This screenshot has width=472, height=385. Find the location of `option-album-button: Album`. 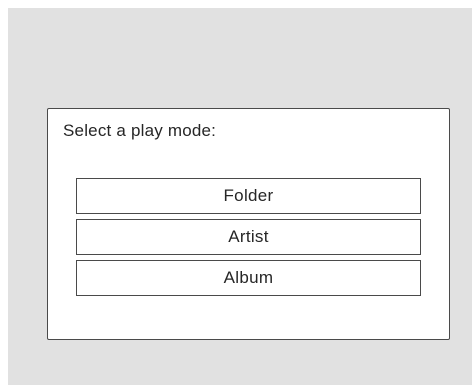

option-album-button: Album is located at coordinates (248, 278).